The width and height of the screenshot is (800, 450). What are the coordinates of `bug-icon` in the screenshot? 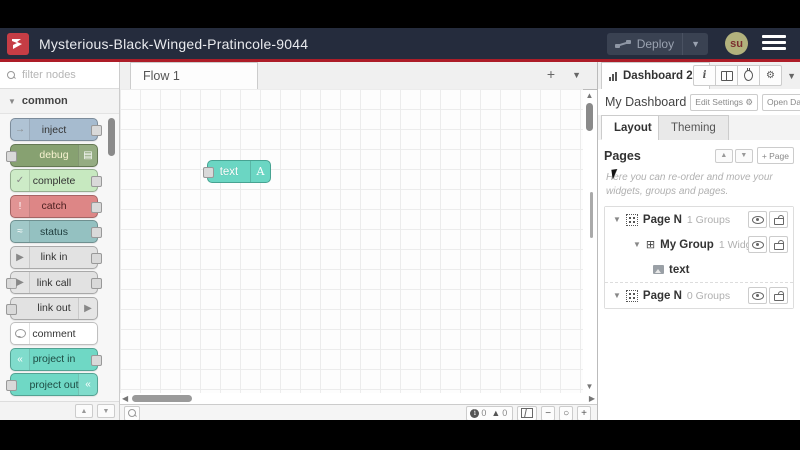 It's located at (748, 74).